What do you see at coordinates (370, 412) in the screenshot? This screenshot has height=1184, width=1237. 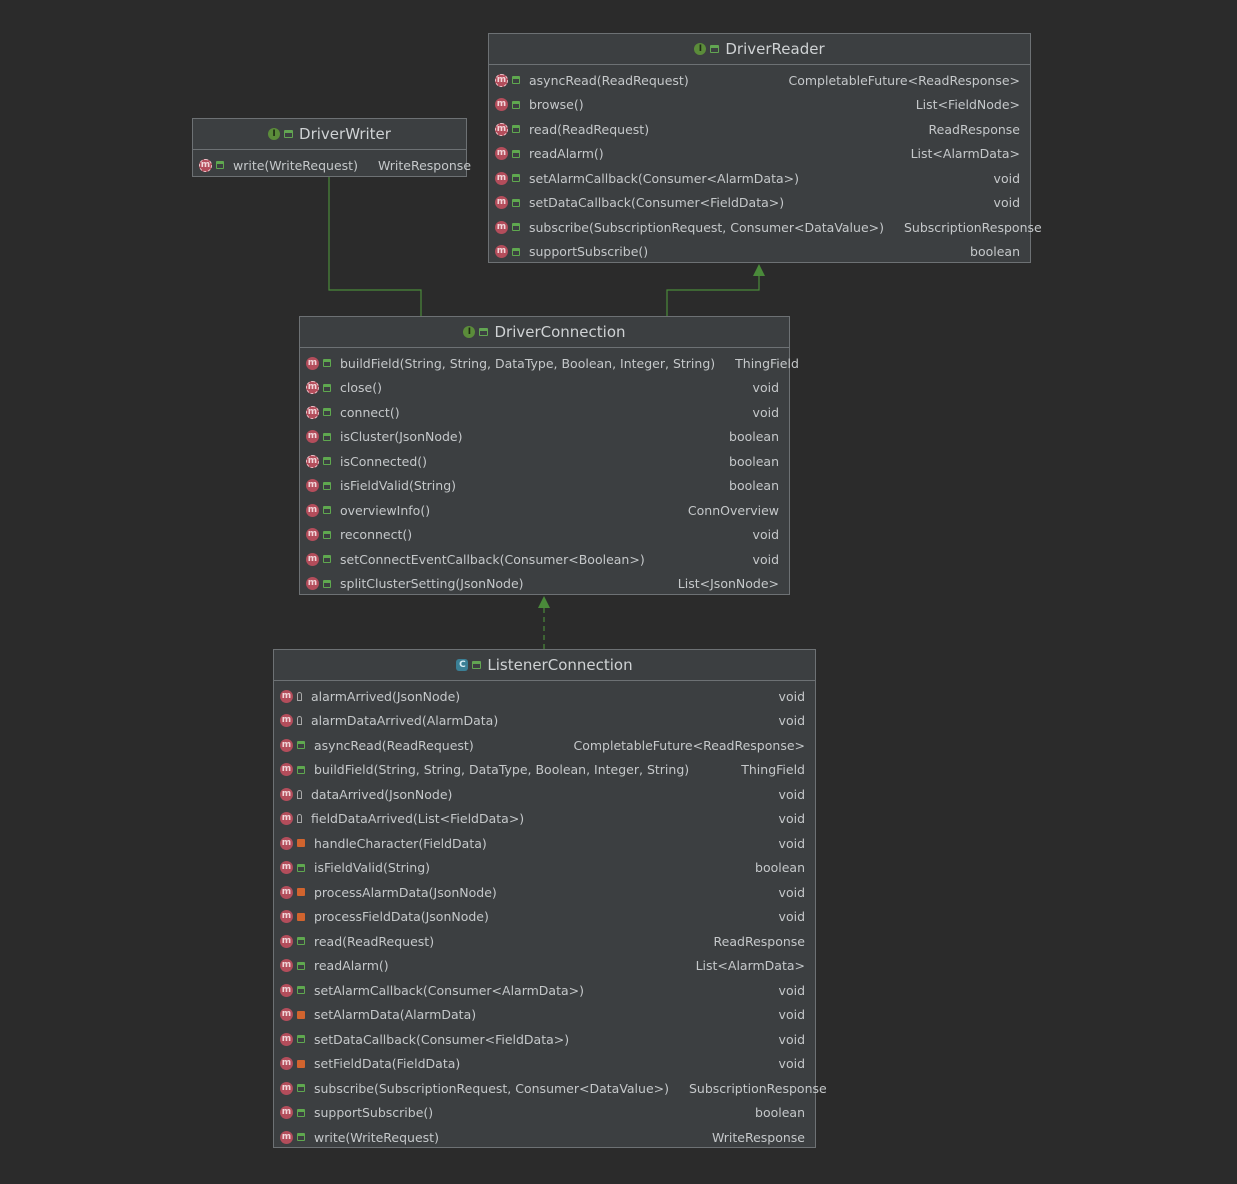 I see `method-signature: connect()` at bounding box center [370, 412].